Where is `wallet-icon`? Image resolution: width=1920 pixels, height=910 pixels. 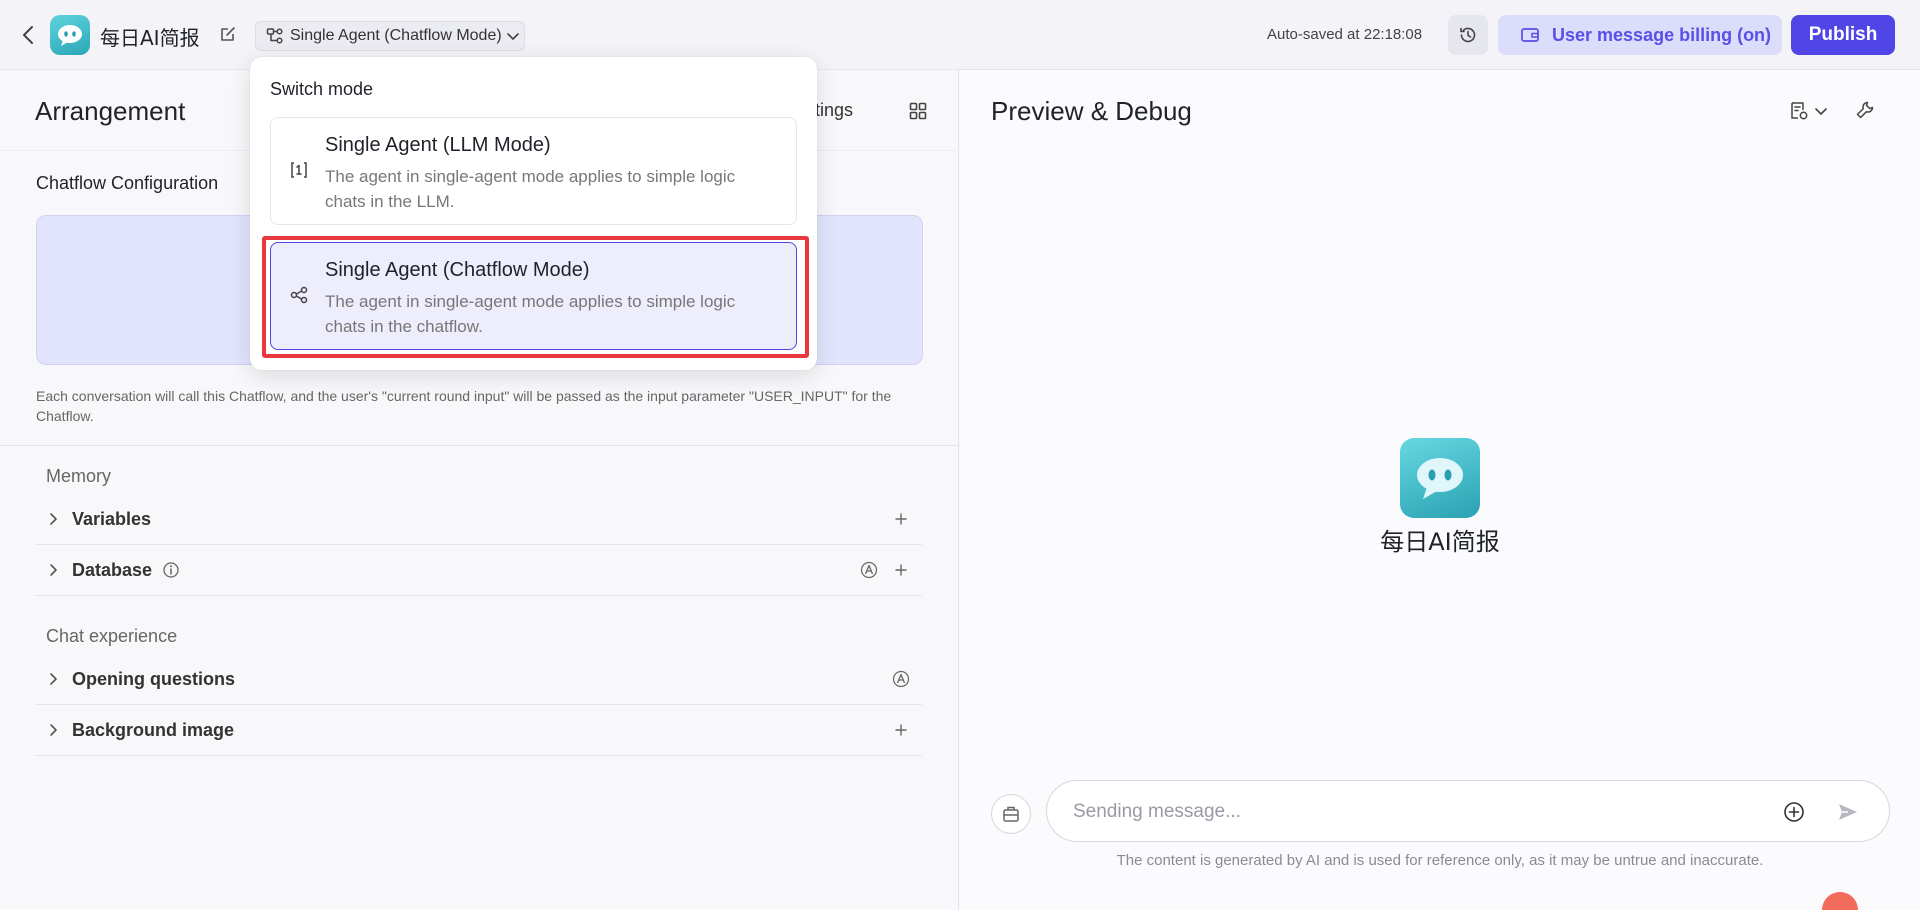
wallet-icon is located at coordinates (1530, 35).